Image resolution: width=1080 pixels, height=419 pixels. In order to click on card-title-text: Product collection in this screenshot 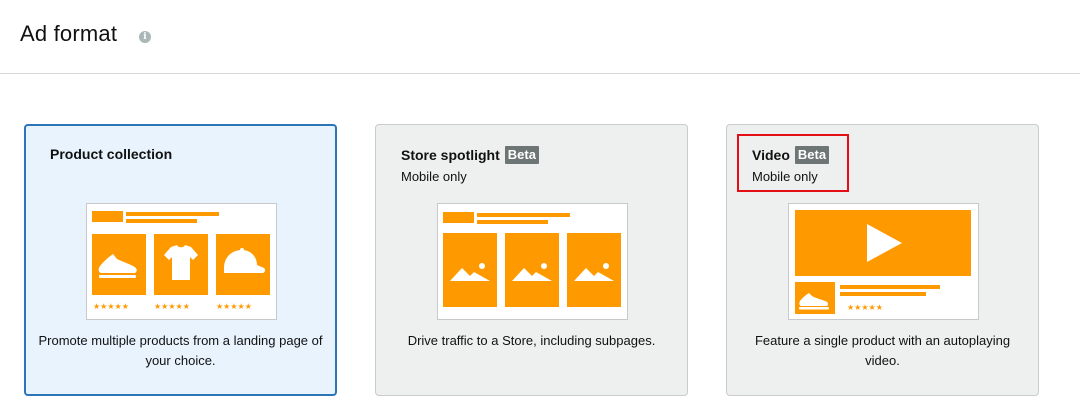, I will do `click(111, 154)`.